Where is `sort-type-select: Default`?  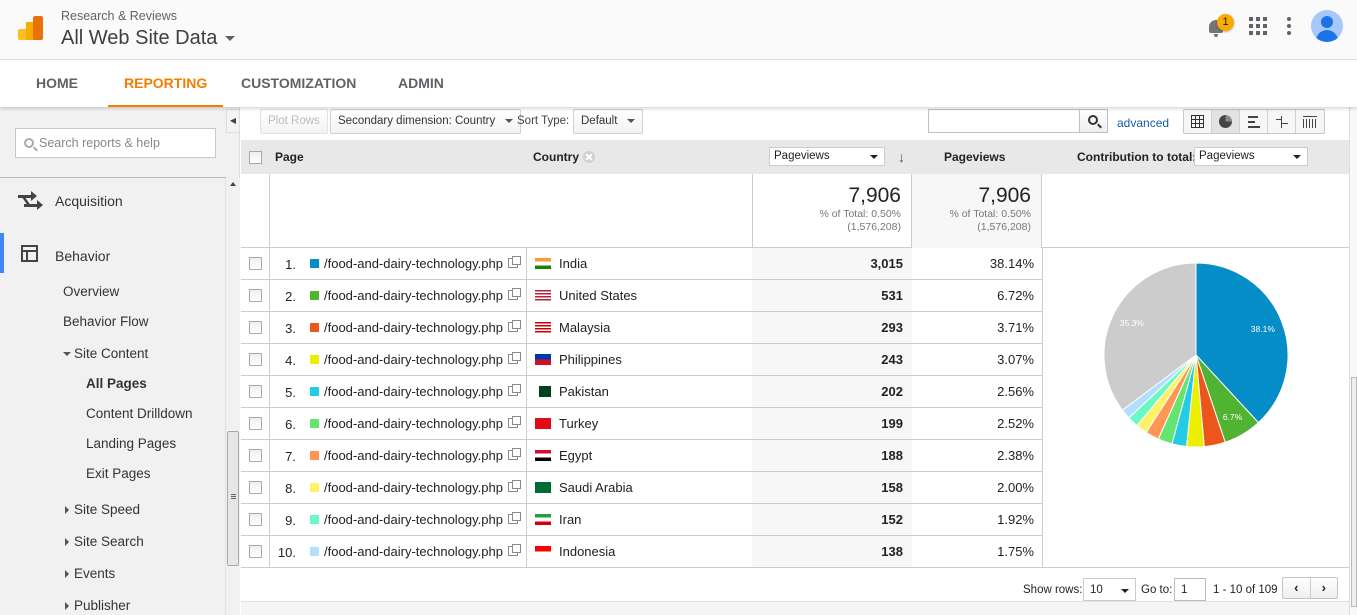 sort-type-select: Default is located at coordinates (608, 121).